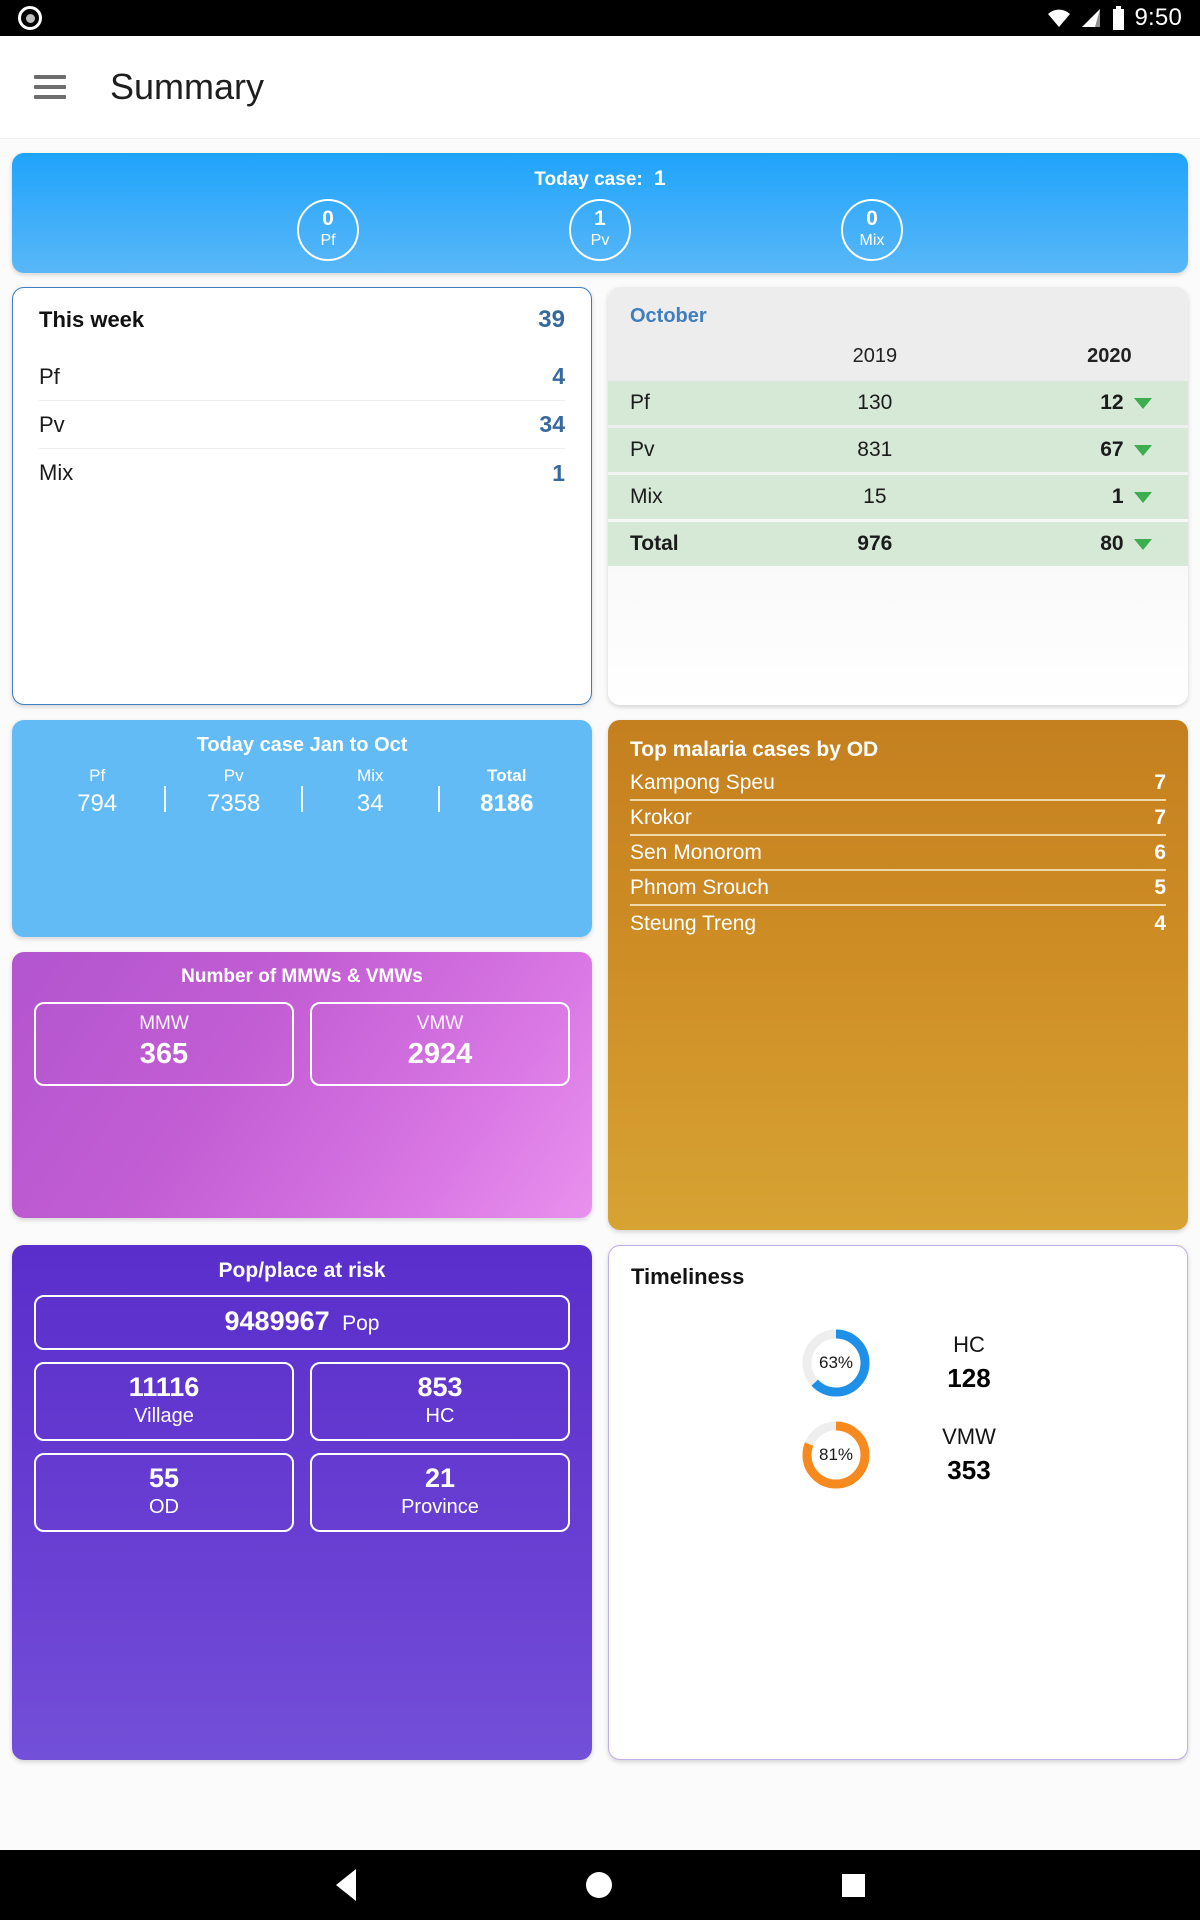 This screenshot has width=1200, height=1920. What do you see at coordinates (97, 791) in the screenshot?
I see `jan-to-oct-cell-pf: Pf 794` at bounding box center [97, 791].